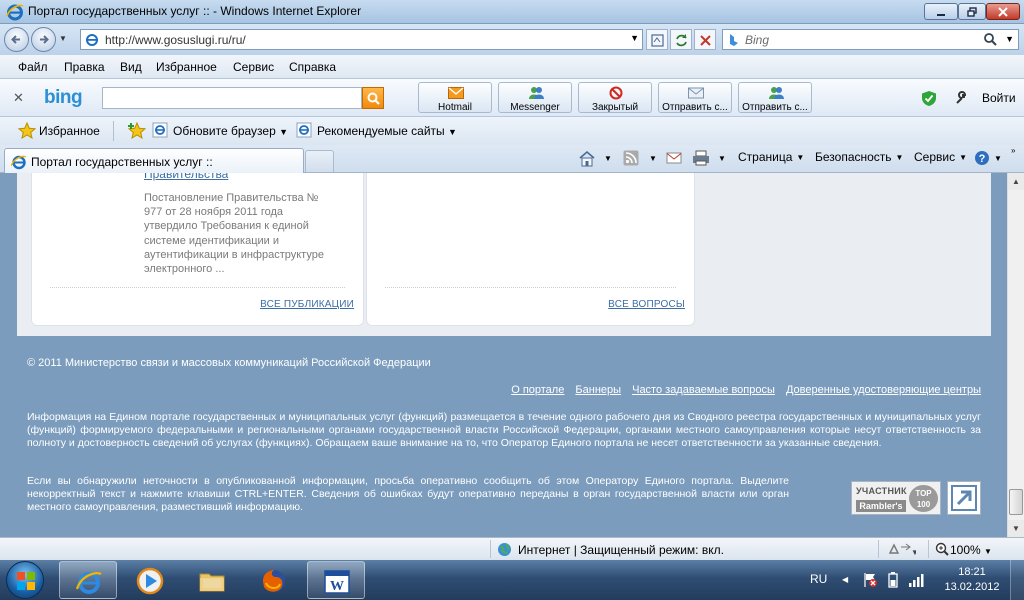 This screenshot has height=600, width=1024. I want to click on all-questions-link: ВСЕ ВОПРОСЫ, so click(646, 304).